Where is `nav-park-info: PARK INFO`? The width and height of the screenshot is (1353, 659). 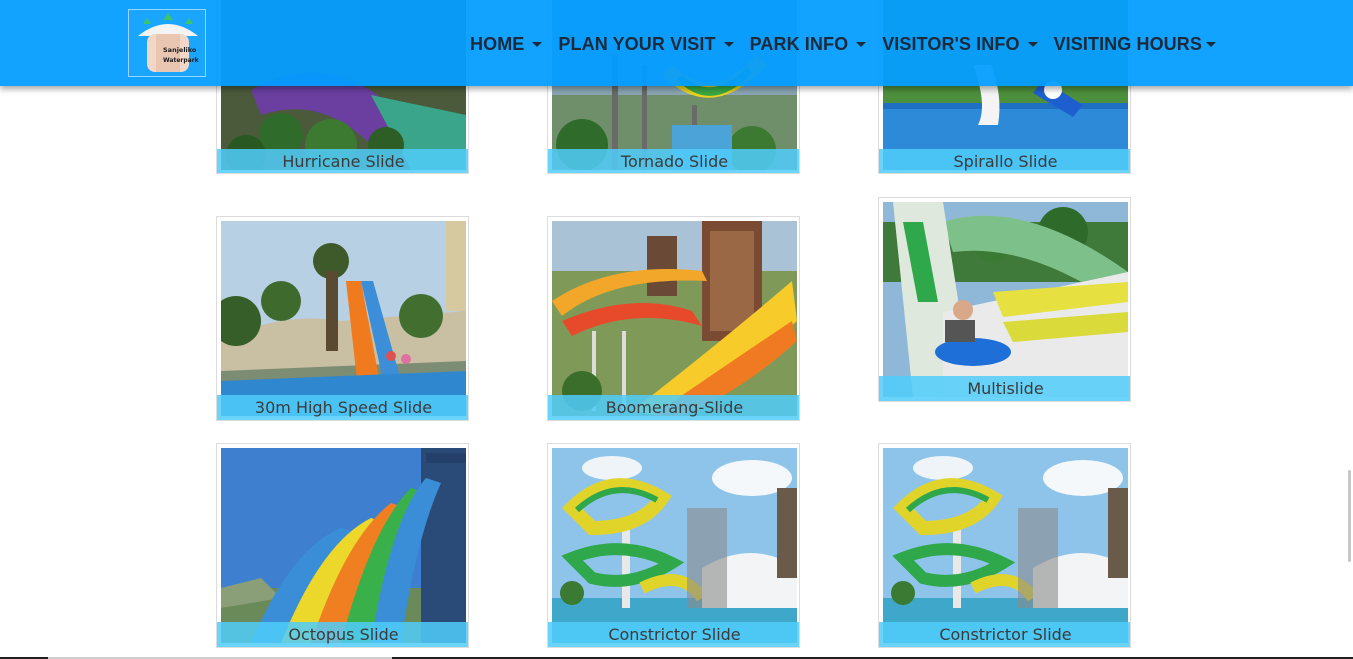 nav-park-info: PARK INFO is located at coordinates (808, 44).